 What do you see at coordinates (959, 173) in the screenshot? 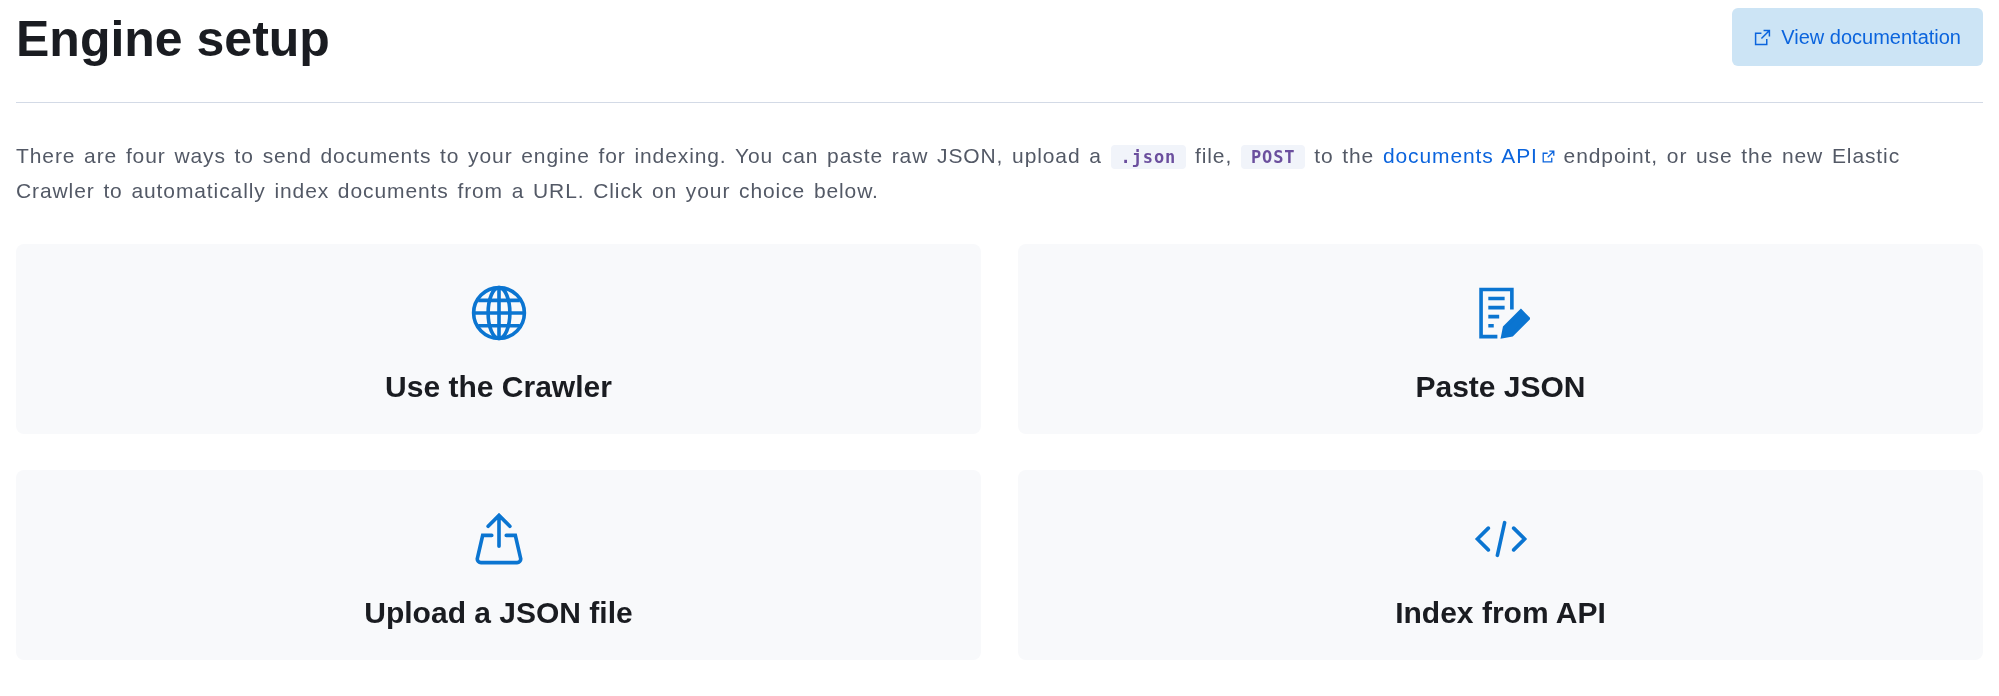
I see `description-text: There are four ways to send documents to your engine for indexing. You can paste raw JSON, upload a .json file, POST to the documents API endpoint, or use the new Elastic Crawler to automatically index documents from a URL. Click on your choice below.` at bounding box center [959, 173].